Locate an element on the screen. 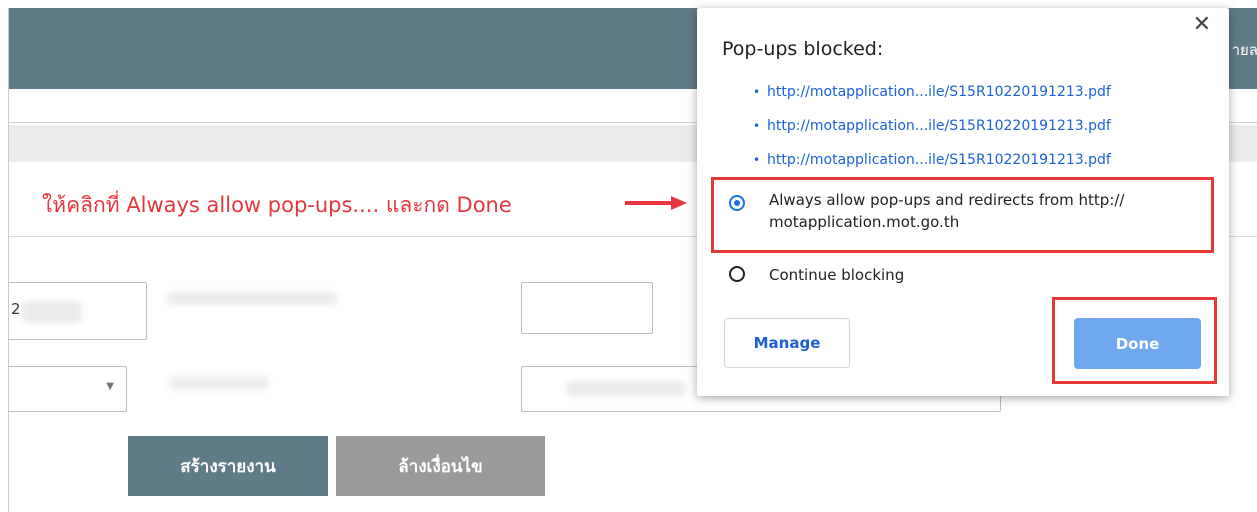  clear-conditions-button: ล้างเงื่อนไข is located at coordinates (440, 466).